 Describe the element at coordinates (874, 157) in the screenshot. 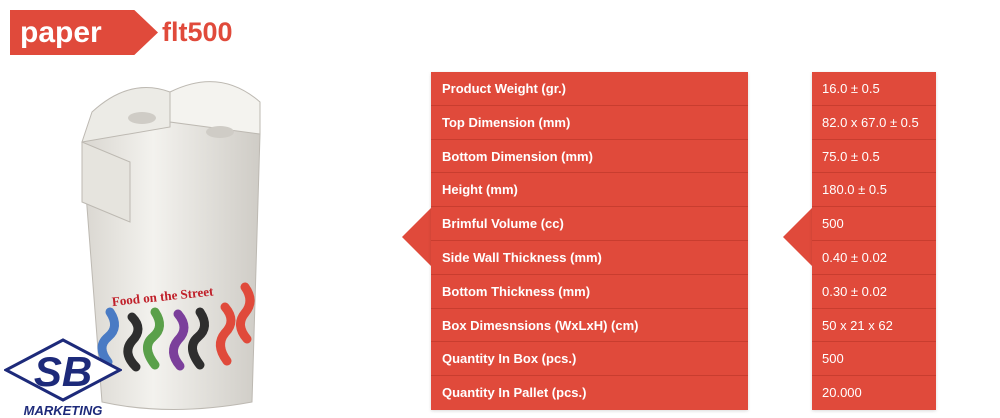

I see `spec-value: 75.0 ± 0.5` at that location.